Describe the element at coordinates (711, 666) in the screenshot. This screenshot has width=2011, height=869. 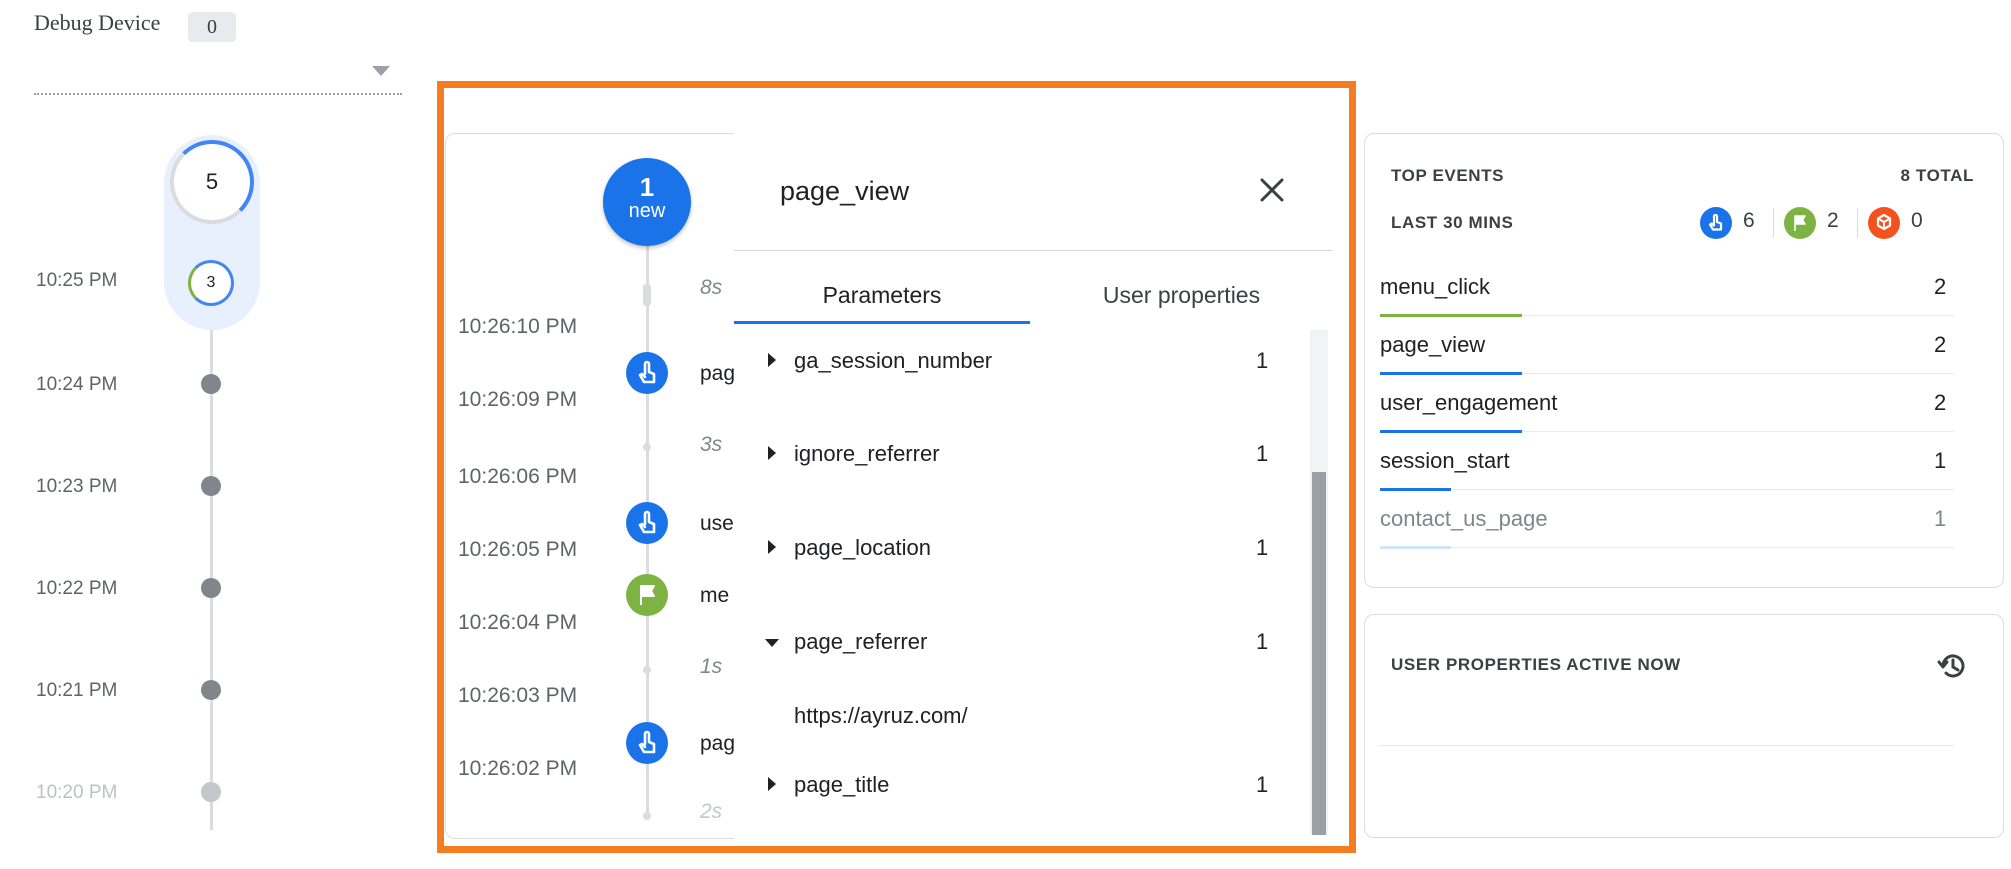
I see `time-gap-label: 1s` at that location.